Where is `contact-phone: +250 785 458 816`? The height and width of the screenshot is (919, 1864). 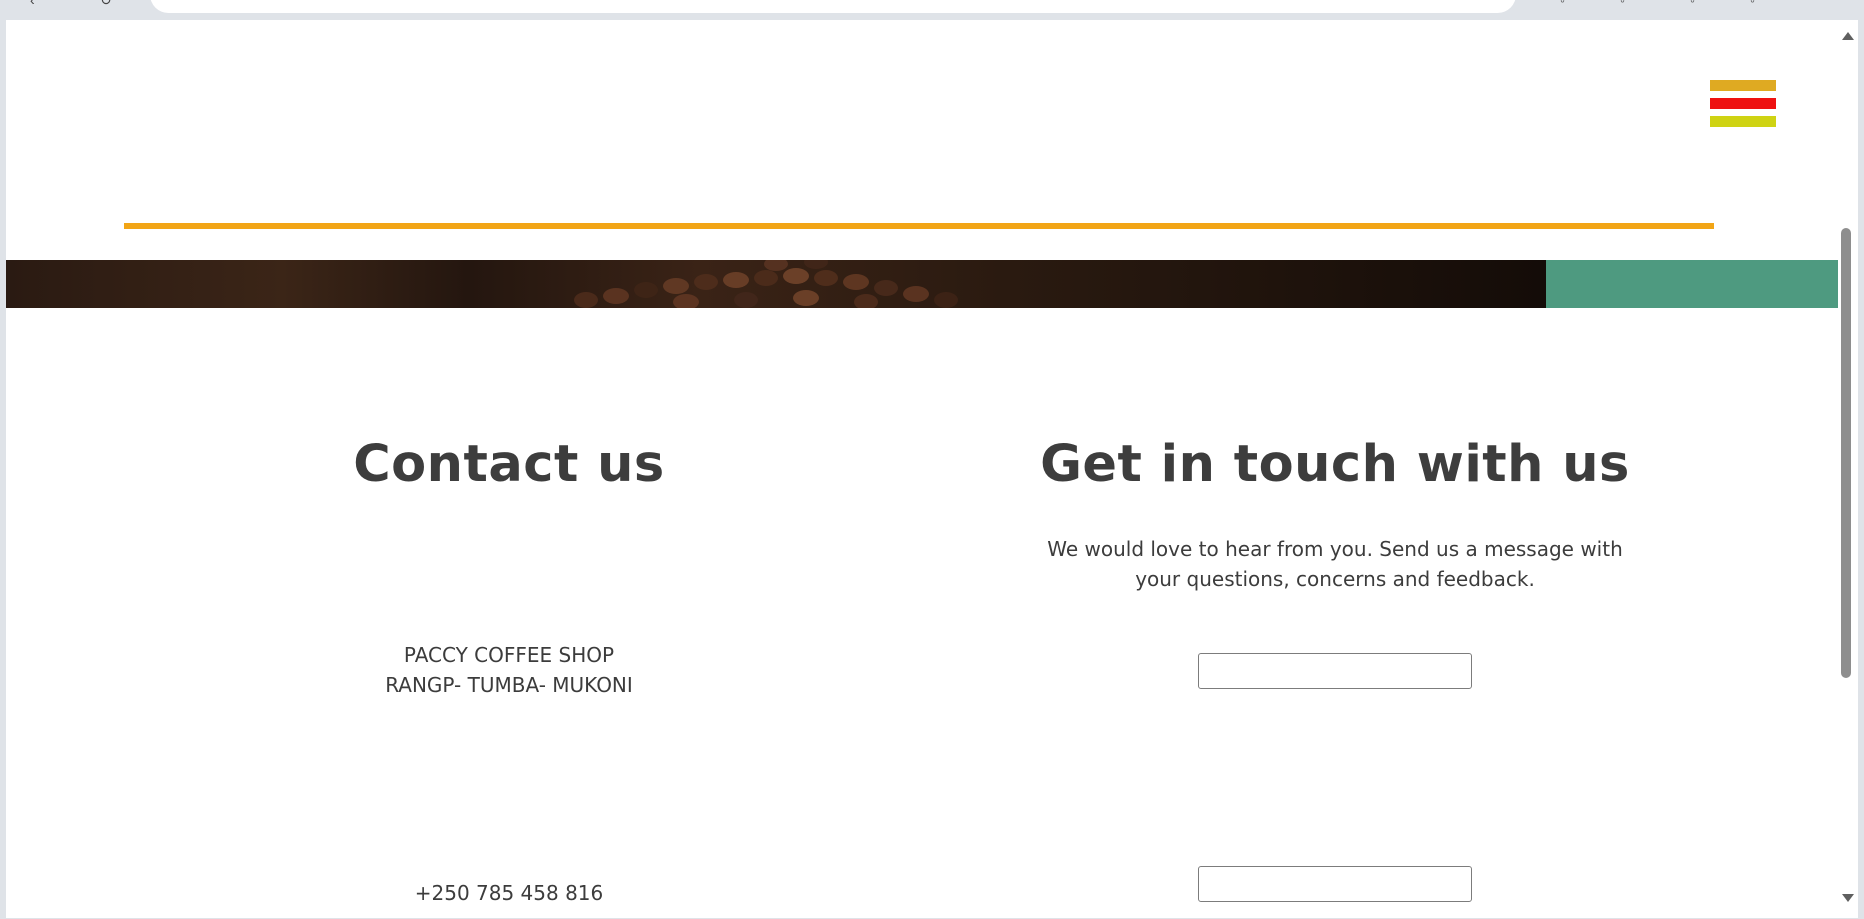
contact-phone: +250 785 458 816 is located at coordinates (509, 893).